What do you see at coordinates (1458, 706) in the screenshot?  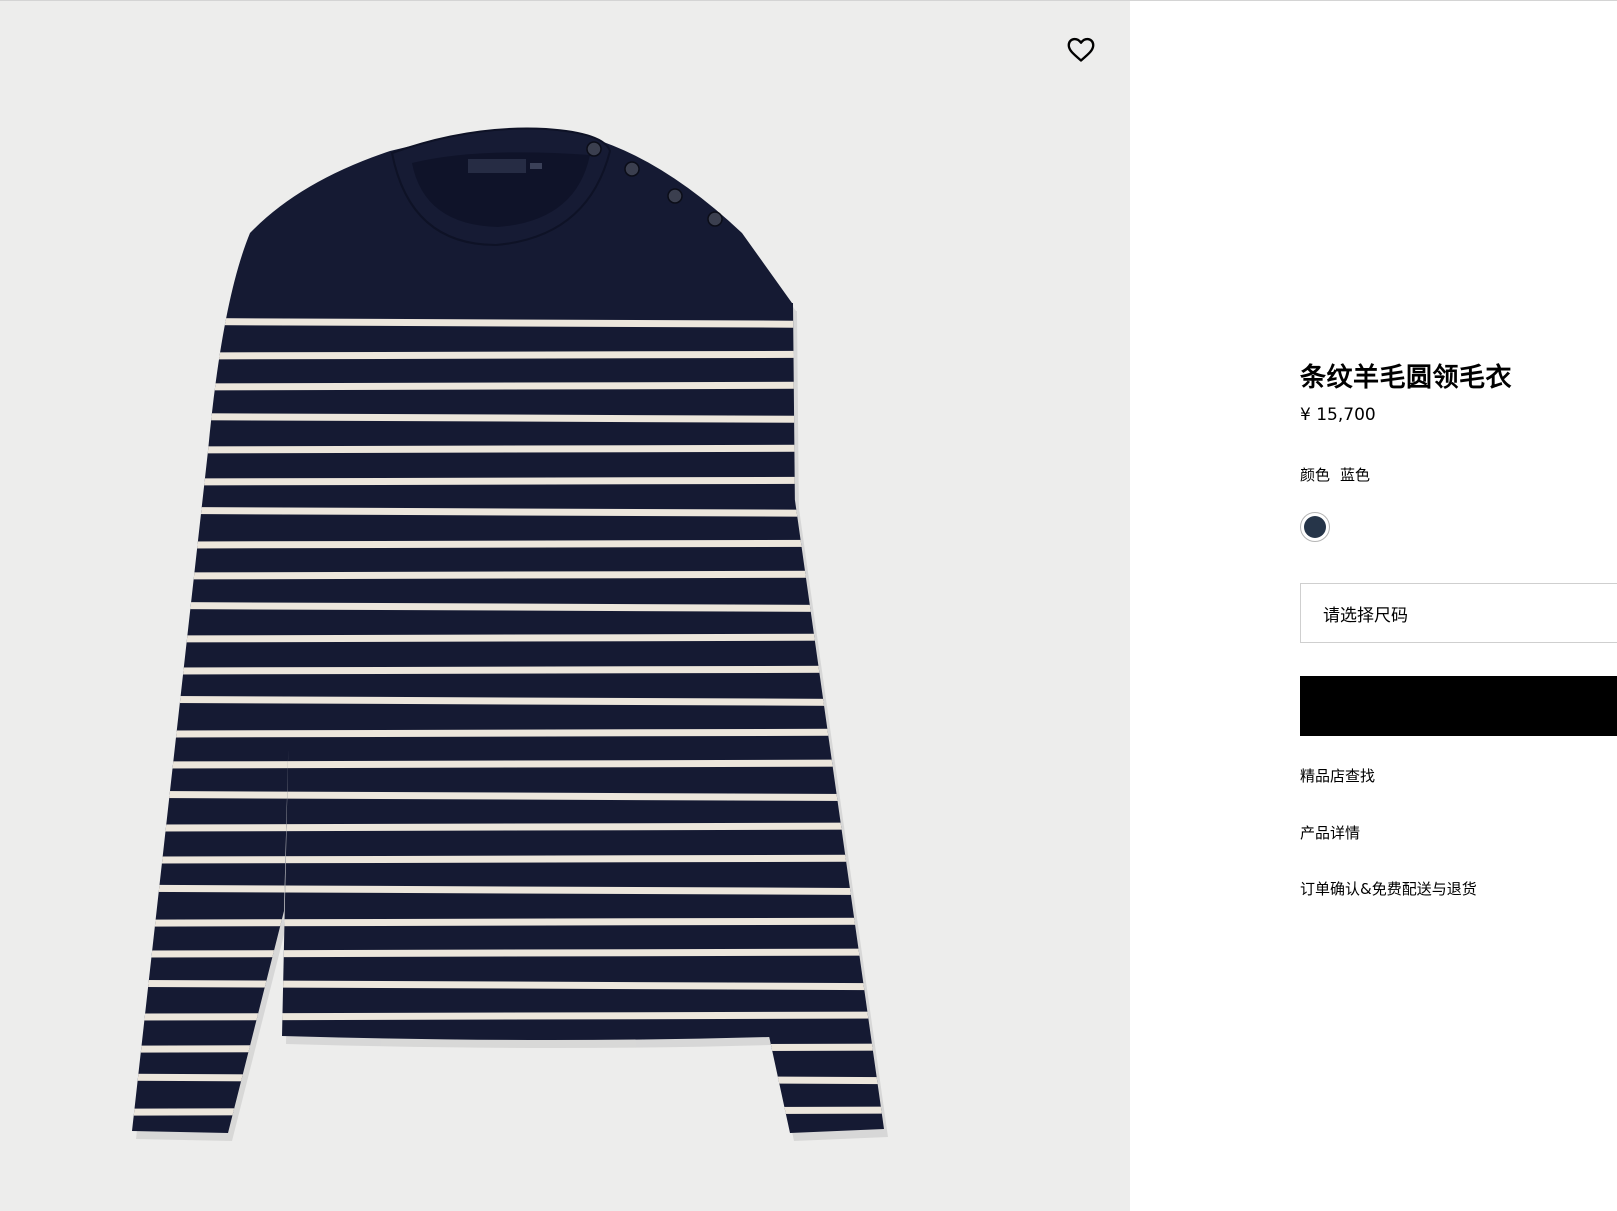 I see `add-to-bag-button` at bounding box center [1458, 706].